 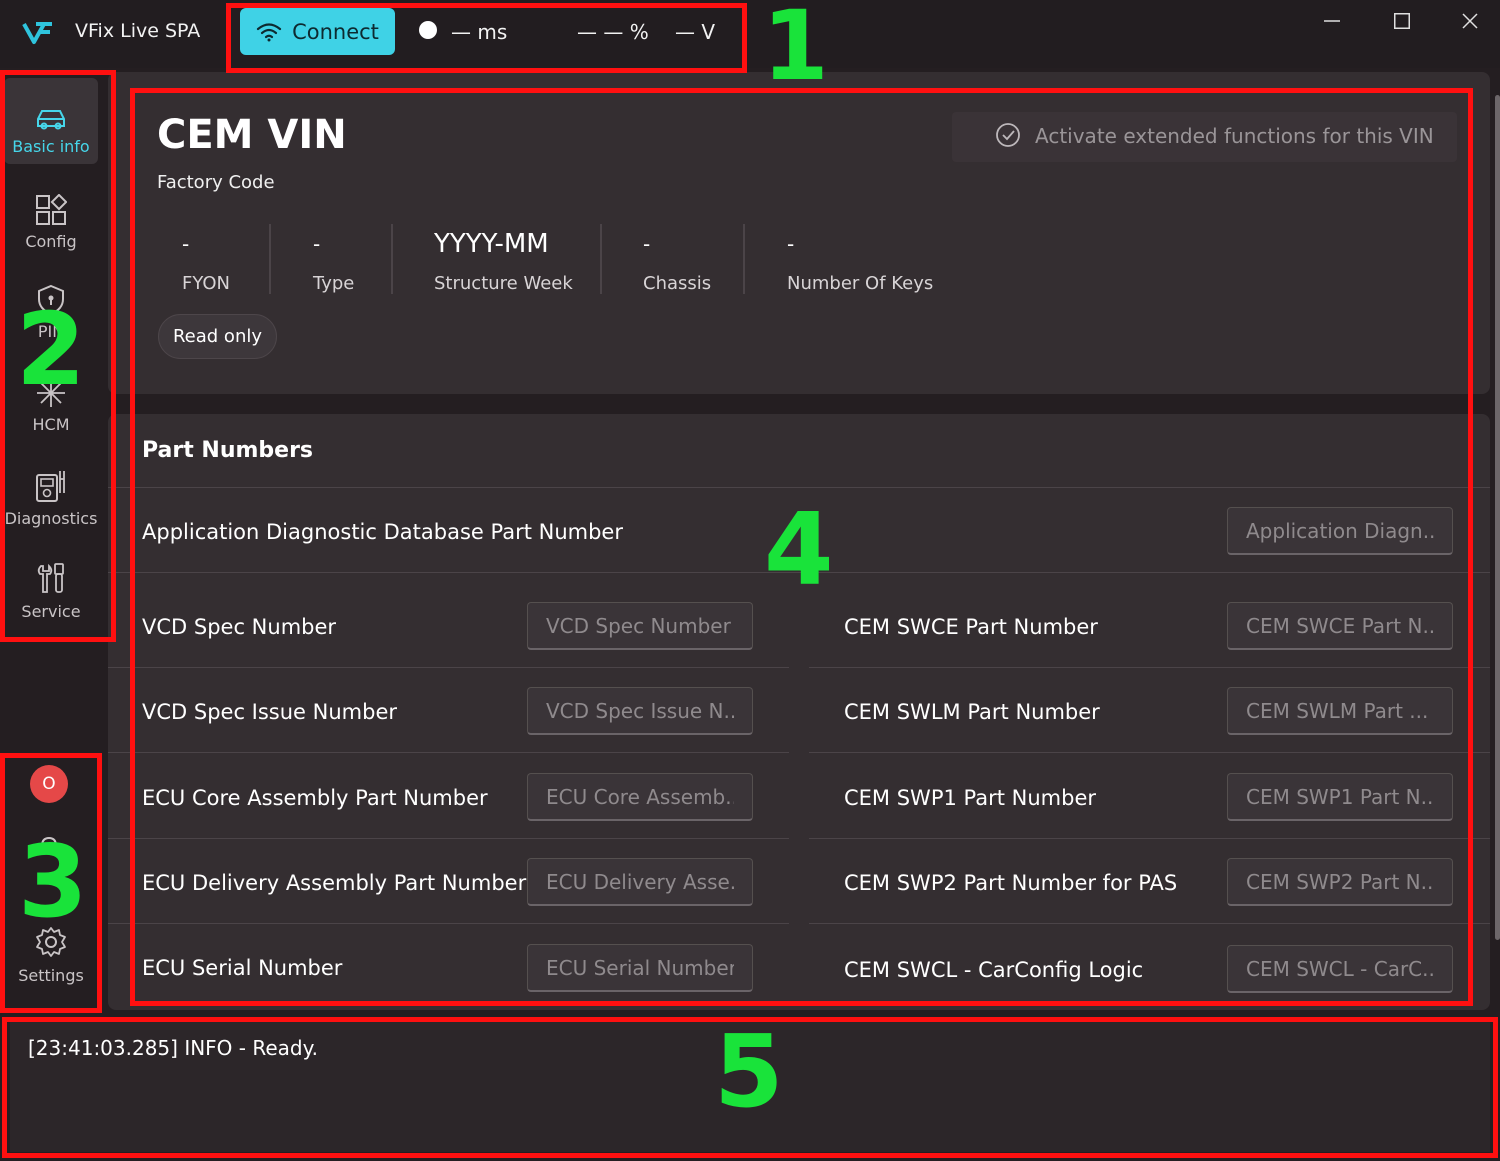 What do you see at coordinates (1497, 517) in the screenshot?
I see `scrollbar` at bounding box center [1497, 517].